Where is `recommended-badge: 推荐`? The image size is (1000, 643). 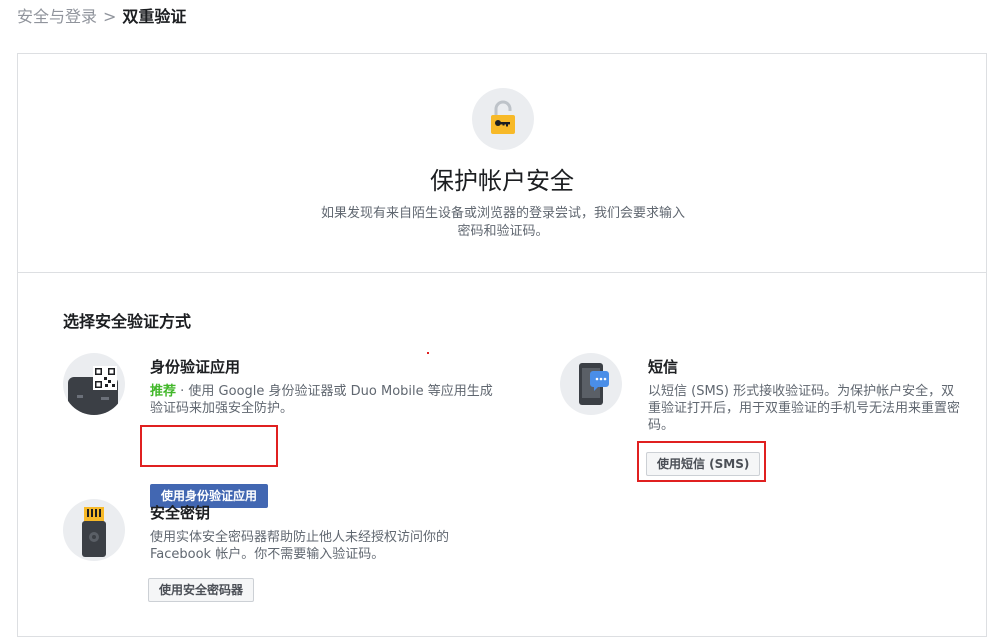 recommended-badge: 推荐 is located at coordinates (163, 391).